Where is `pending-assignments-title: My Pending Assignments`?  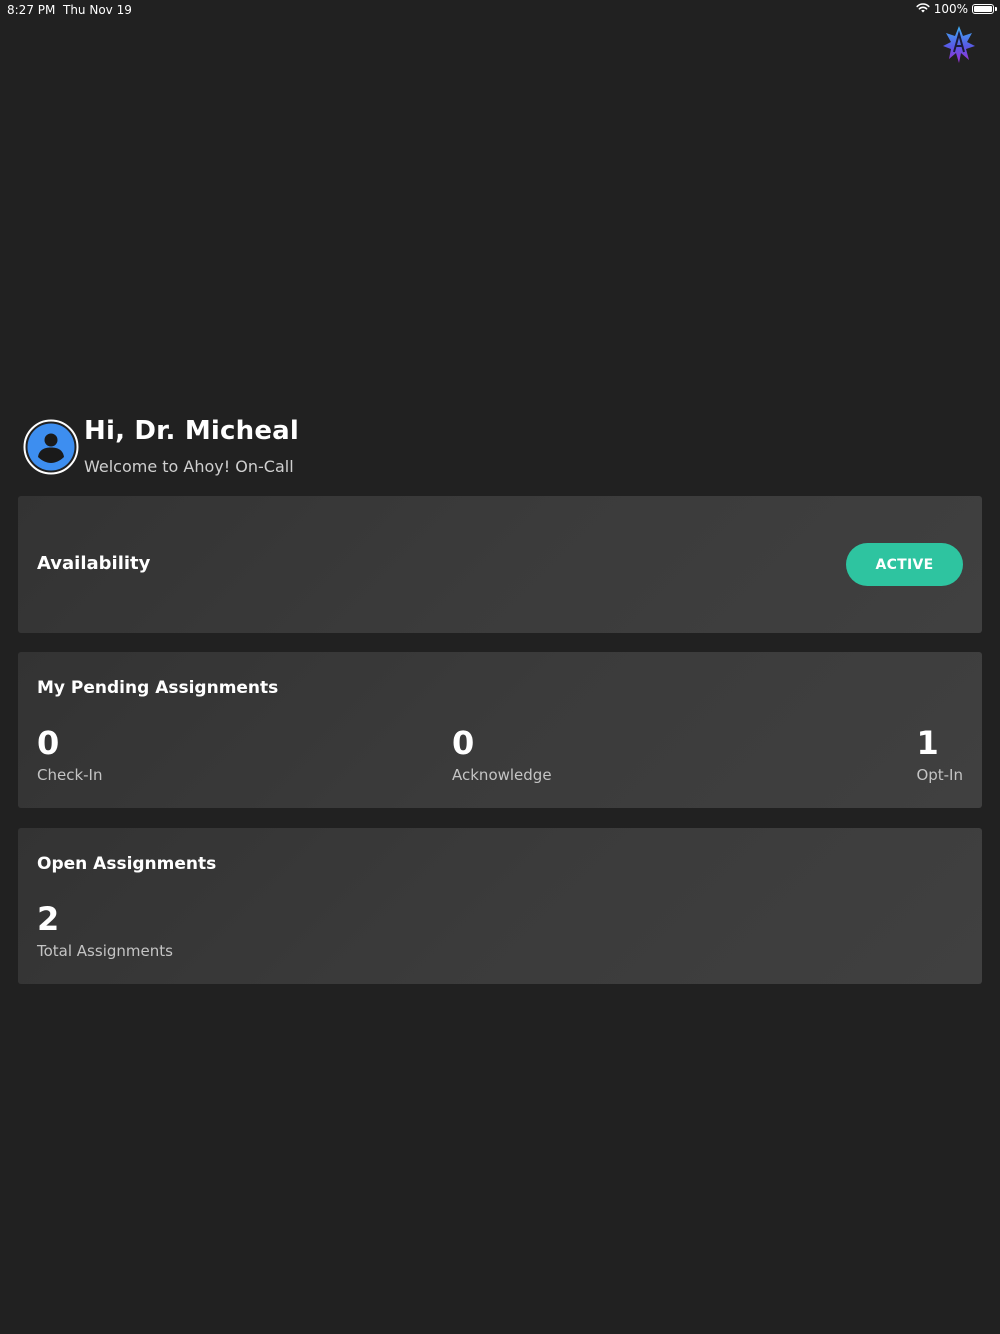 pending-assignments-title: My Pending Assignments is located at coordinates (158, 688).